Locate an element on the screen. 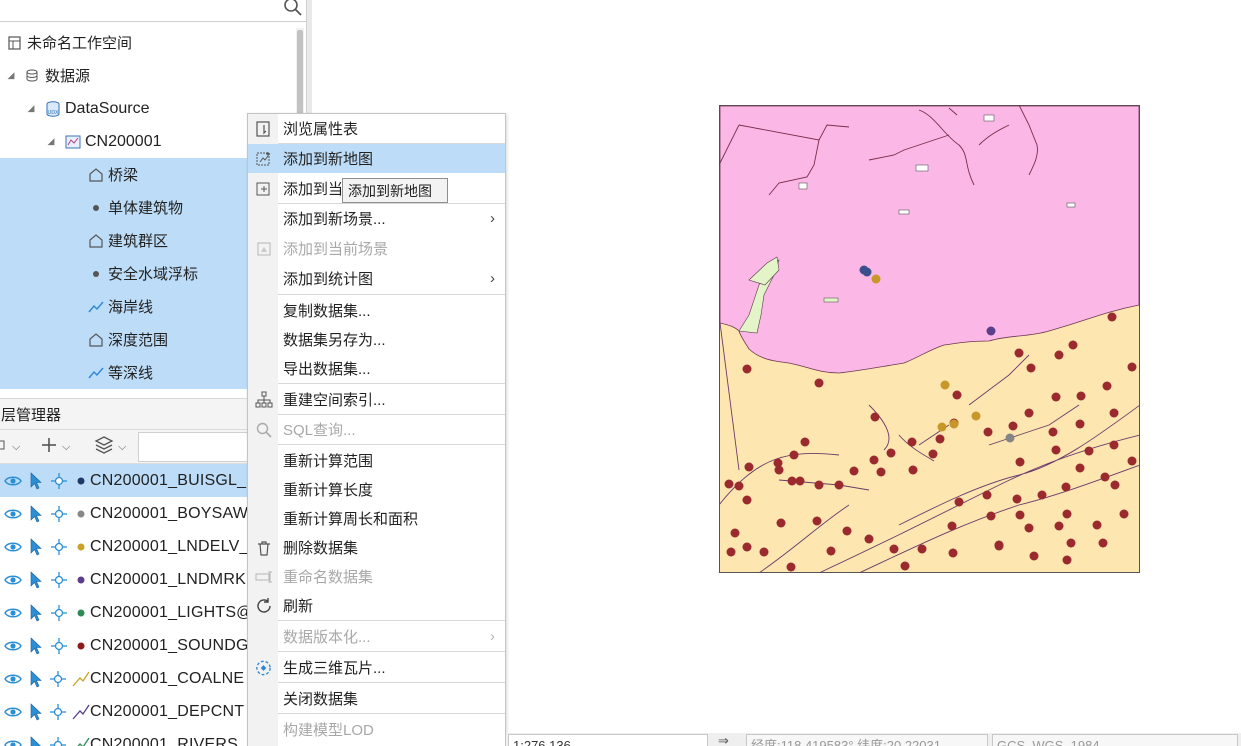  menu-separator is located at coordinates (391, 143).